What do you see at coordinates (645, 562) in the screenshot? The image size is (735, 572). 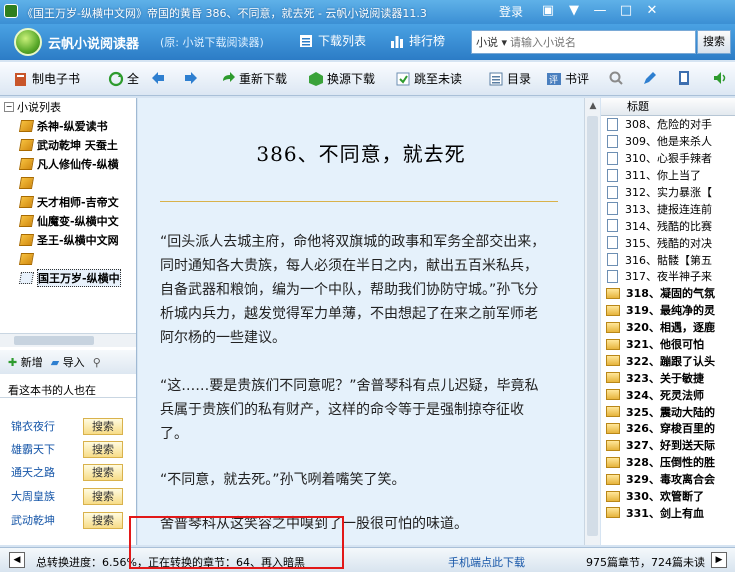 I see `chapter-counts: 975篇章节，724篇未读` at bounding box center [645, 562].